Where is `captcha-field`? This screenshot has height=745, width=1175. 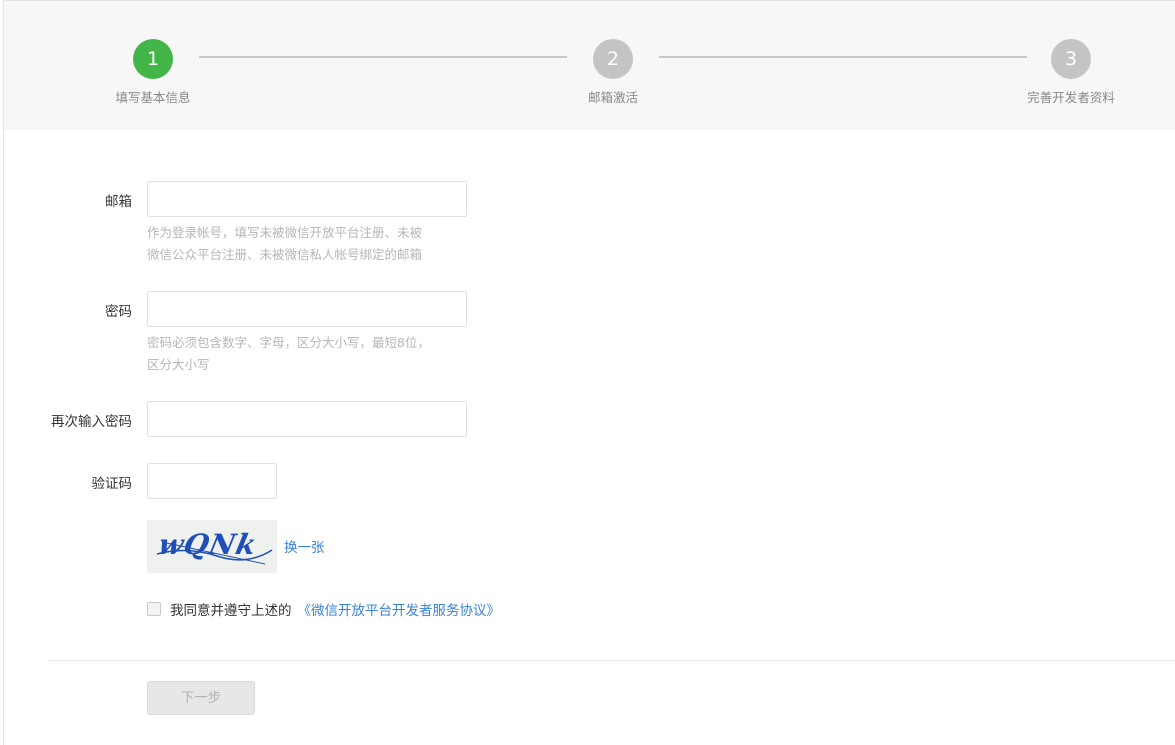 captcha-field is located at coordinates (212, 481).